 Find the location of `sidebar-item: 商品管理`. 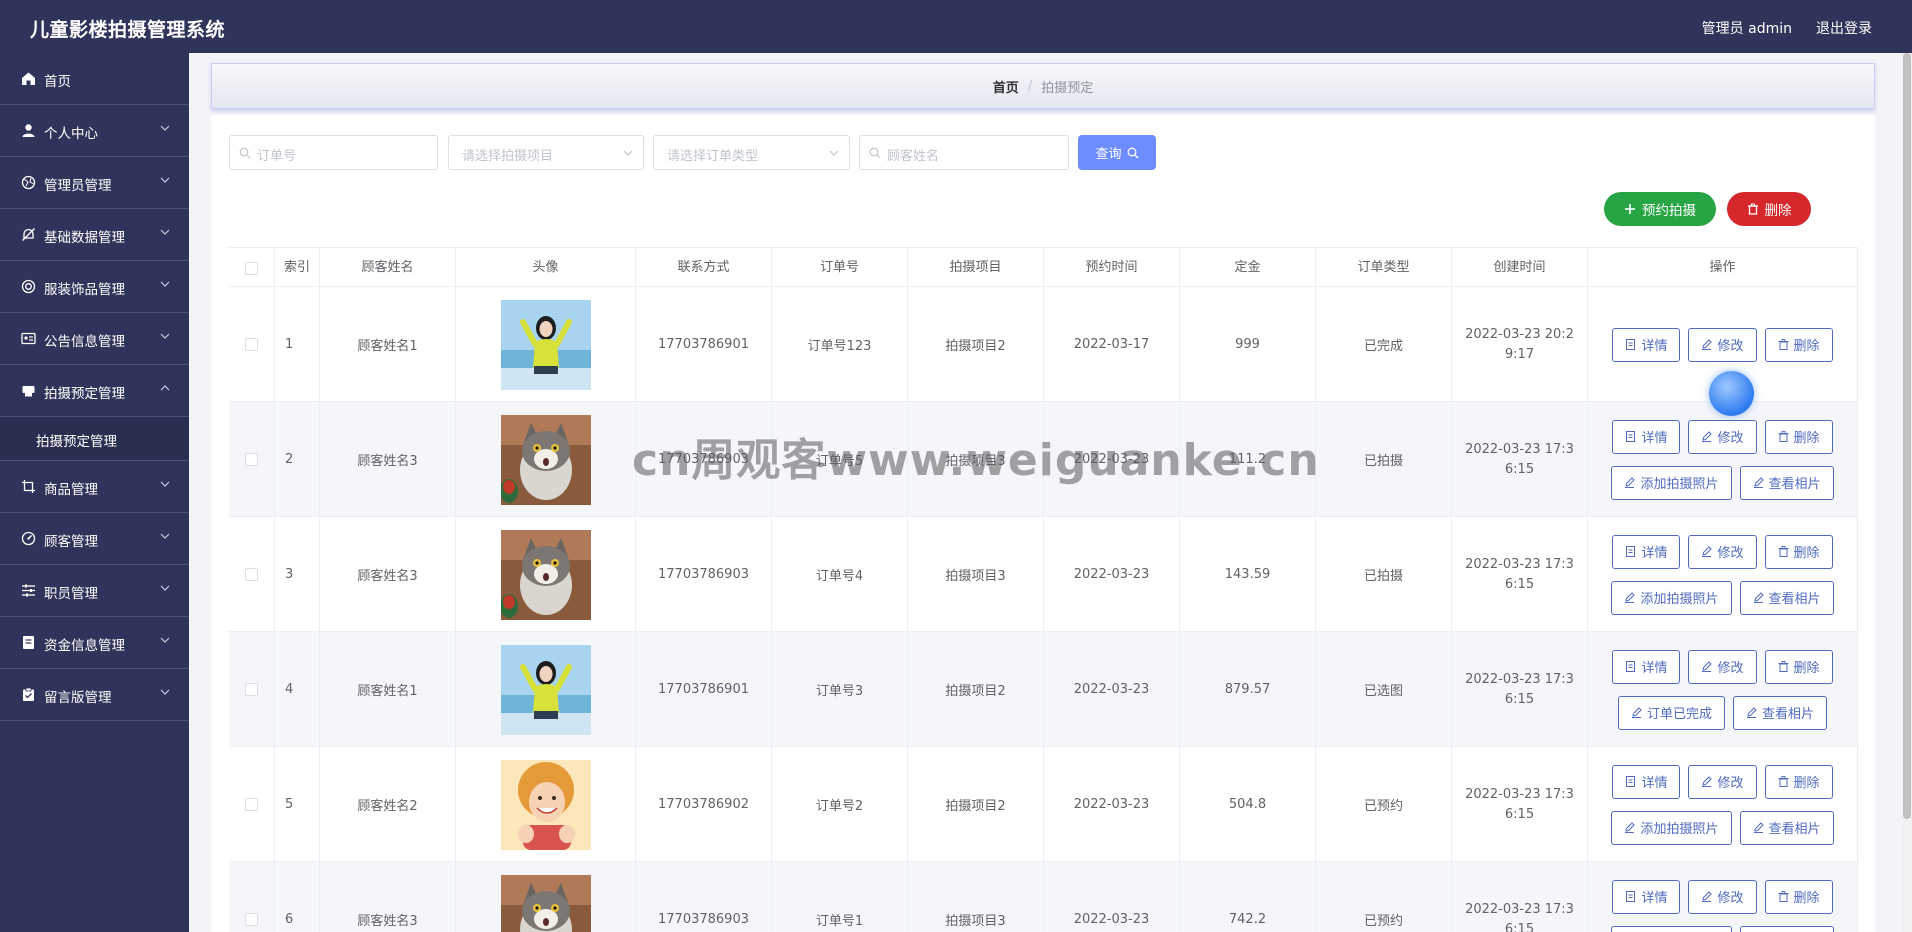

sidebar-item: 商品管理 is located at coordinates (94, 487).